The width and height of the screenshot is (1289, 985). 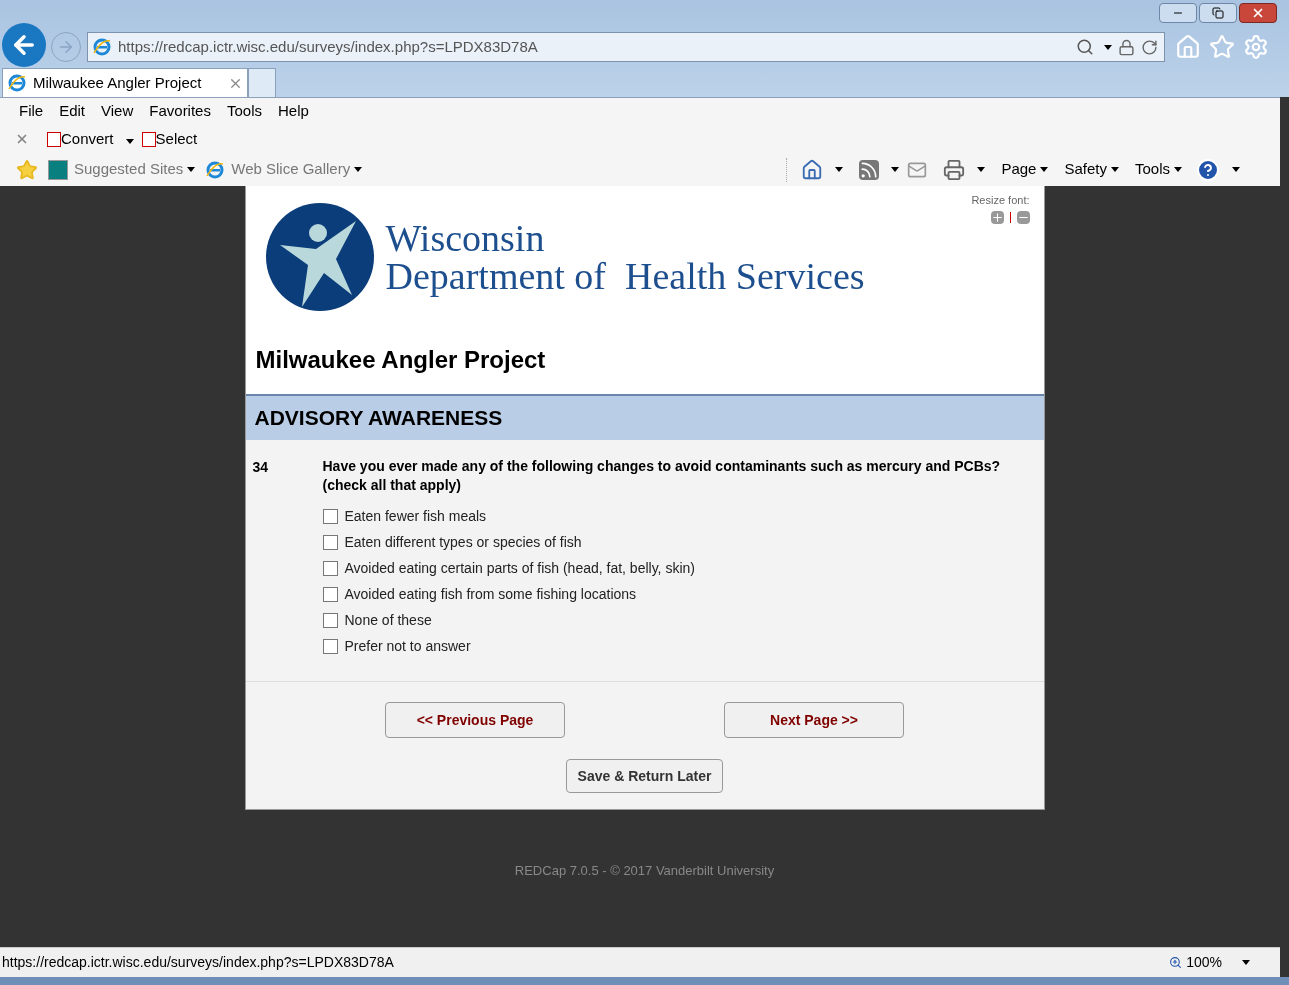 What do you see at coordinates (1204, 962) in the screenshot?
I see `zoom-level: 100%` at bounding box center [1204, 962].